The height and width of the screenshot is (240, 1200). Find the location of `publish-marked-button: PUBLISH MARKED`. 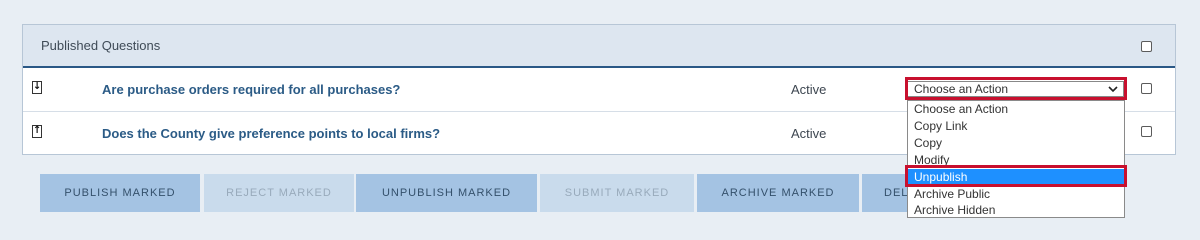

publish-marked-button: PUBLISH MARKED is located at coordinates (120, 193).